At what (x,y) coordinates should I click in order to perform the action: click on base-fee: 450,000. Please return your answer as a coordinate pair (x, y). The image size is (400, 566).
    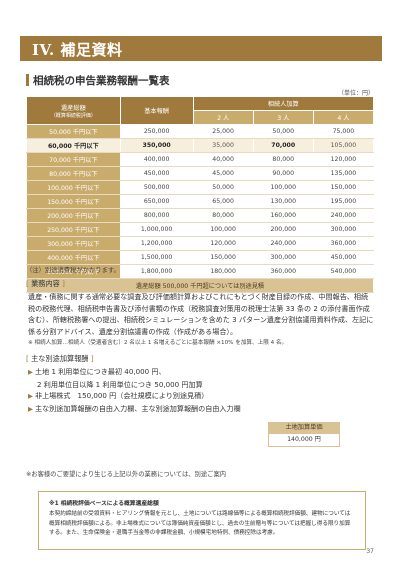
    Looking at the image, I should click on (156, 173).